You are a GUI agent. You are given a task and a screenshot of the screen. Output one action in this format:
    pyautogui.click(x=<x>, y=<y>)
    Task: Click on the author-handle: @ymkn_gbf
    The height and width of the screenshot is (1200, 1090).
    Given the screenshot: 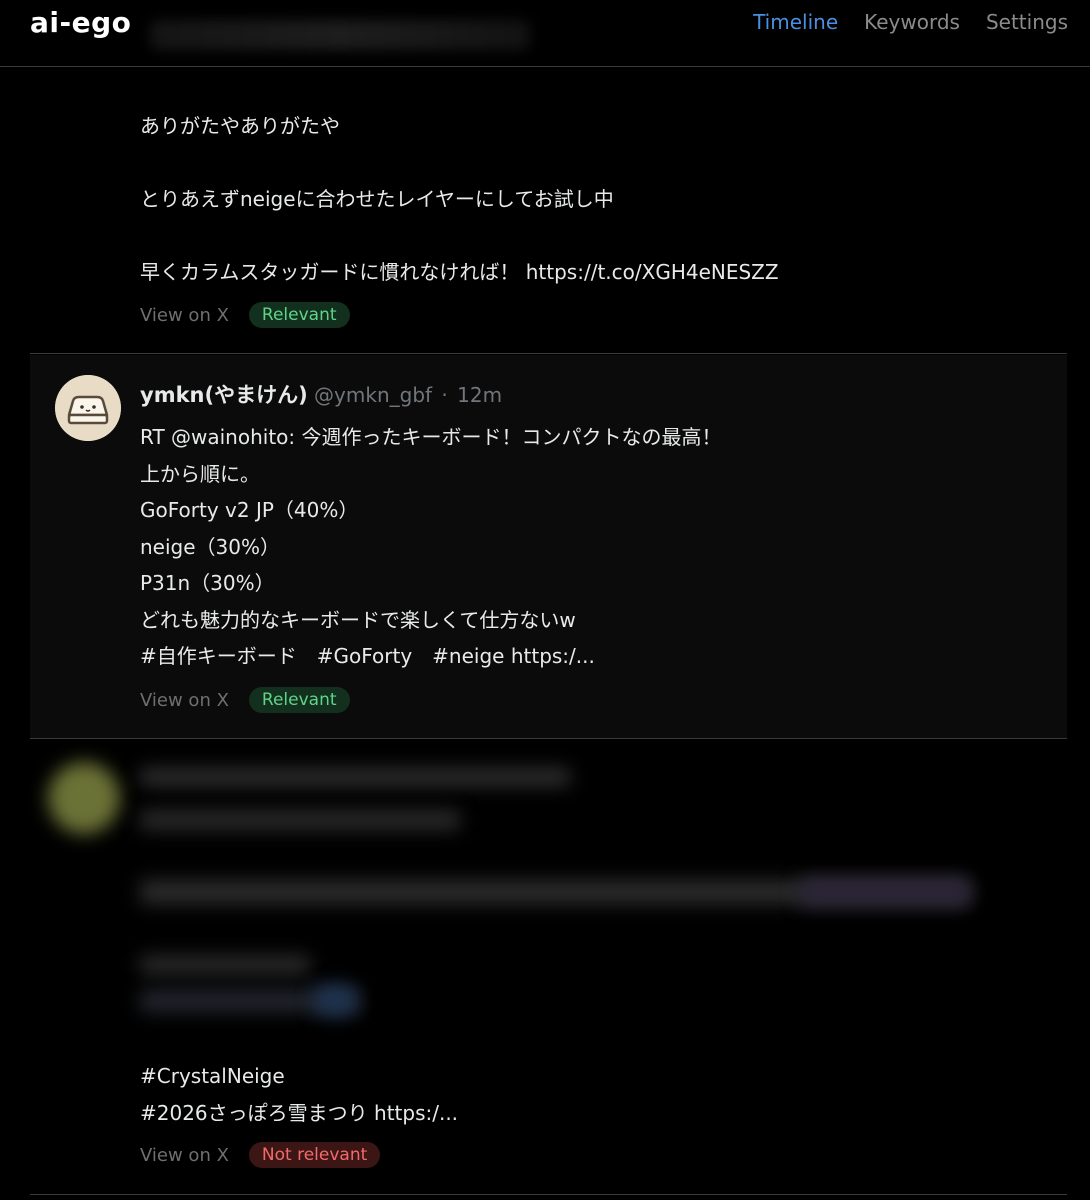 What is the action you would take?
    pyautogui.click(x=373, y=395)
    